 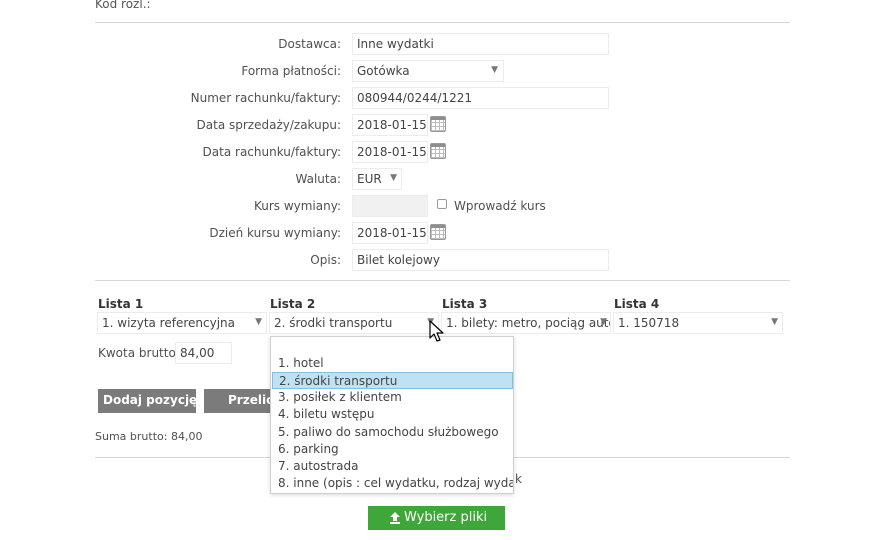 I want to click on lista-3-select: 1. bilety: metro, pociąg autob ▼, so click(x=526, y=323).